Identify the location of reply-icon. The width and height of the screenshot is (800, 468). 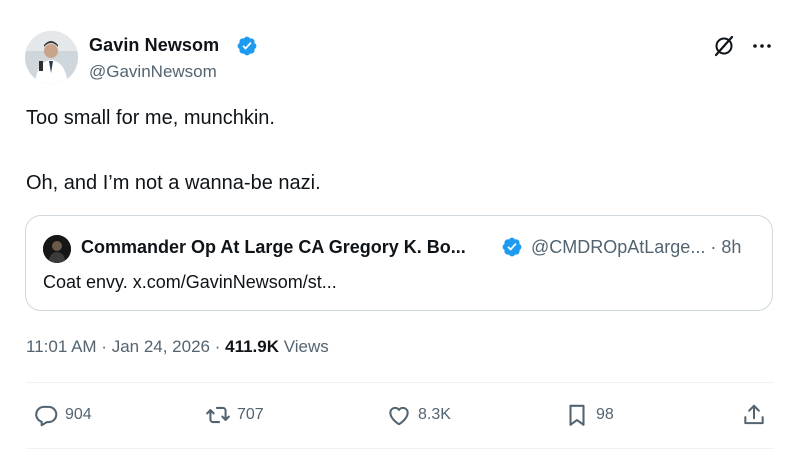
(46, 415).